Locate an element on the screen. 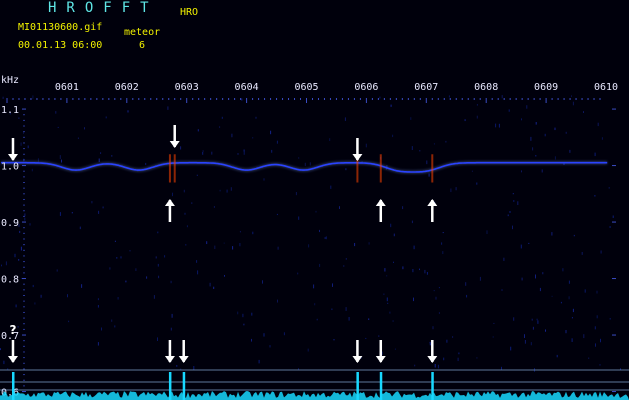 The image size is (629, 400). histogram-spike is located at coordinates (13, 386).